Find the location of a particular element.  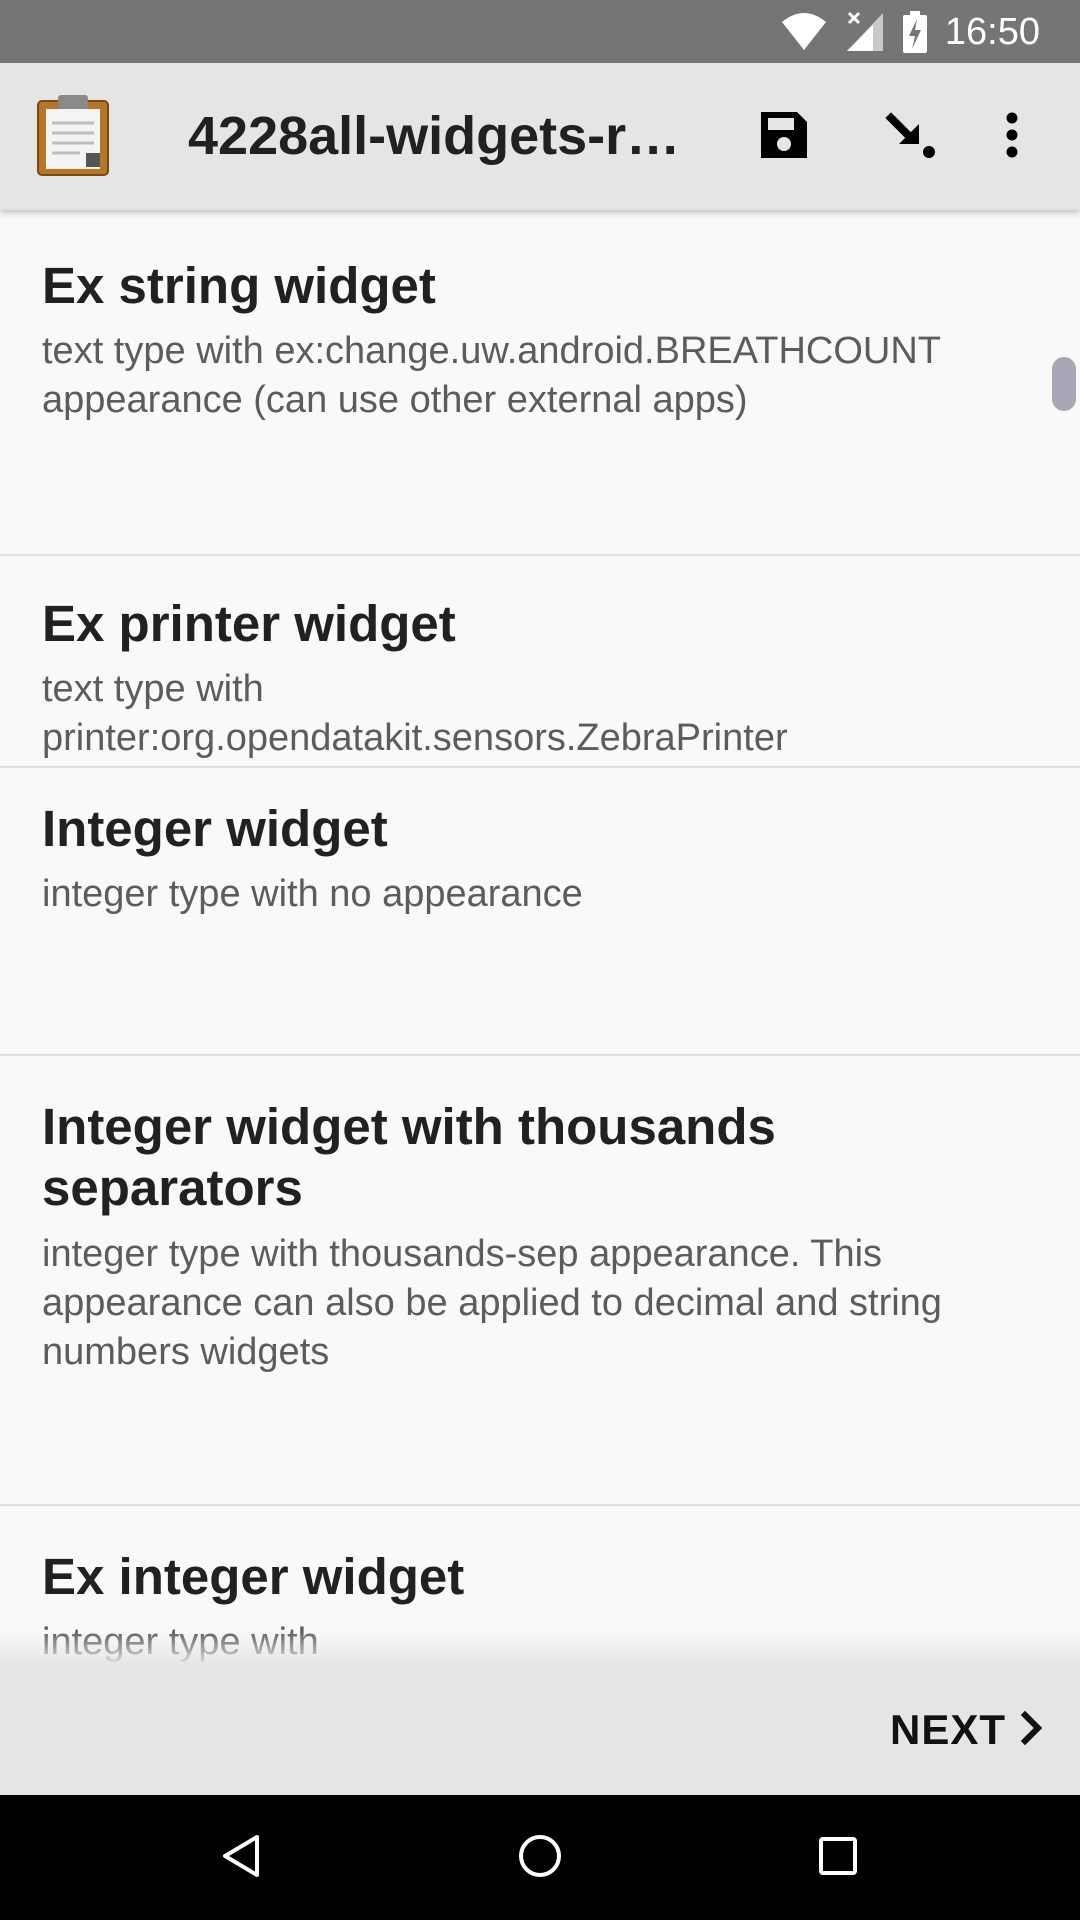

question-label: Integer widget is located at coordinates (215, 828).